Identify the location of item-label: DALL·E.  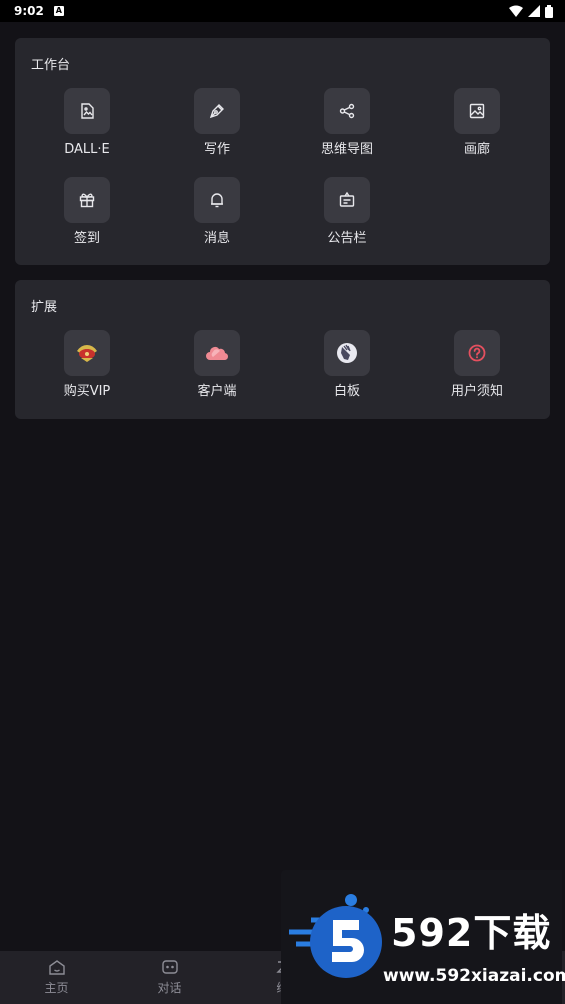
(87, 149).